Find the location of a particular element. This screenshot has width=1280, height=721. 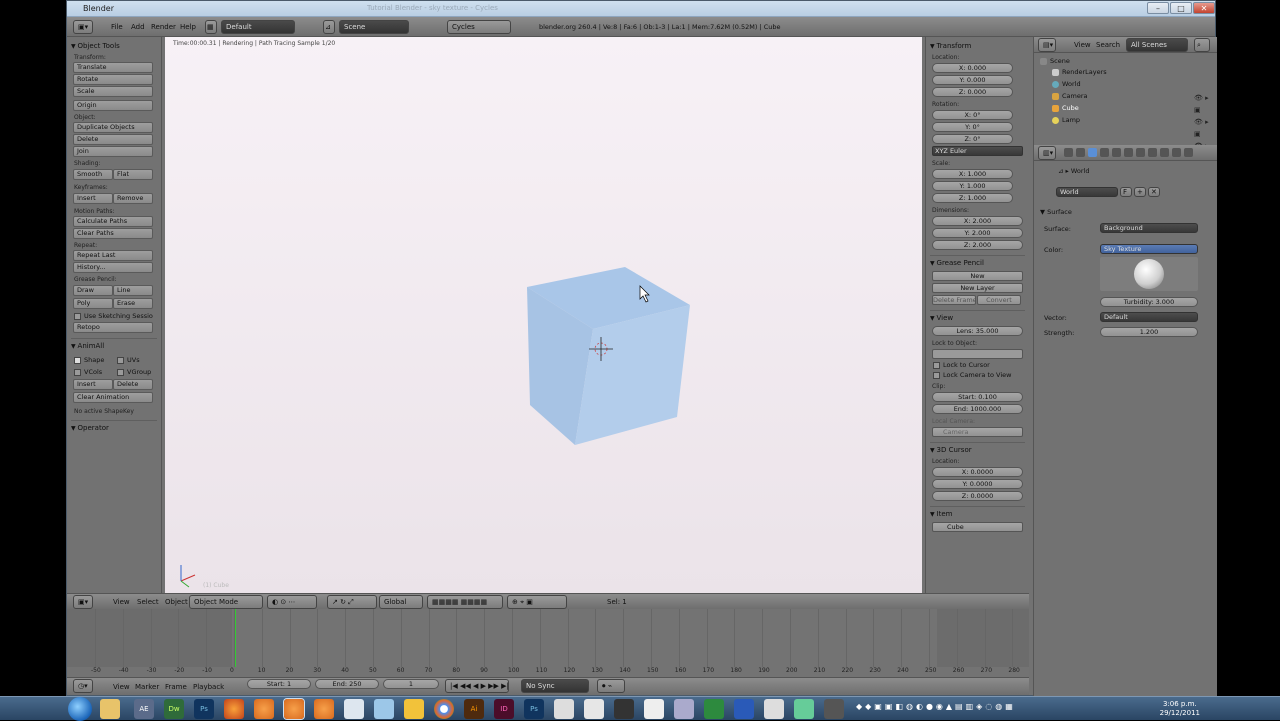

material-tab-icon is located at coordinates (1152, 152).